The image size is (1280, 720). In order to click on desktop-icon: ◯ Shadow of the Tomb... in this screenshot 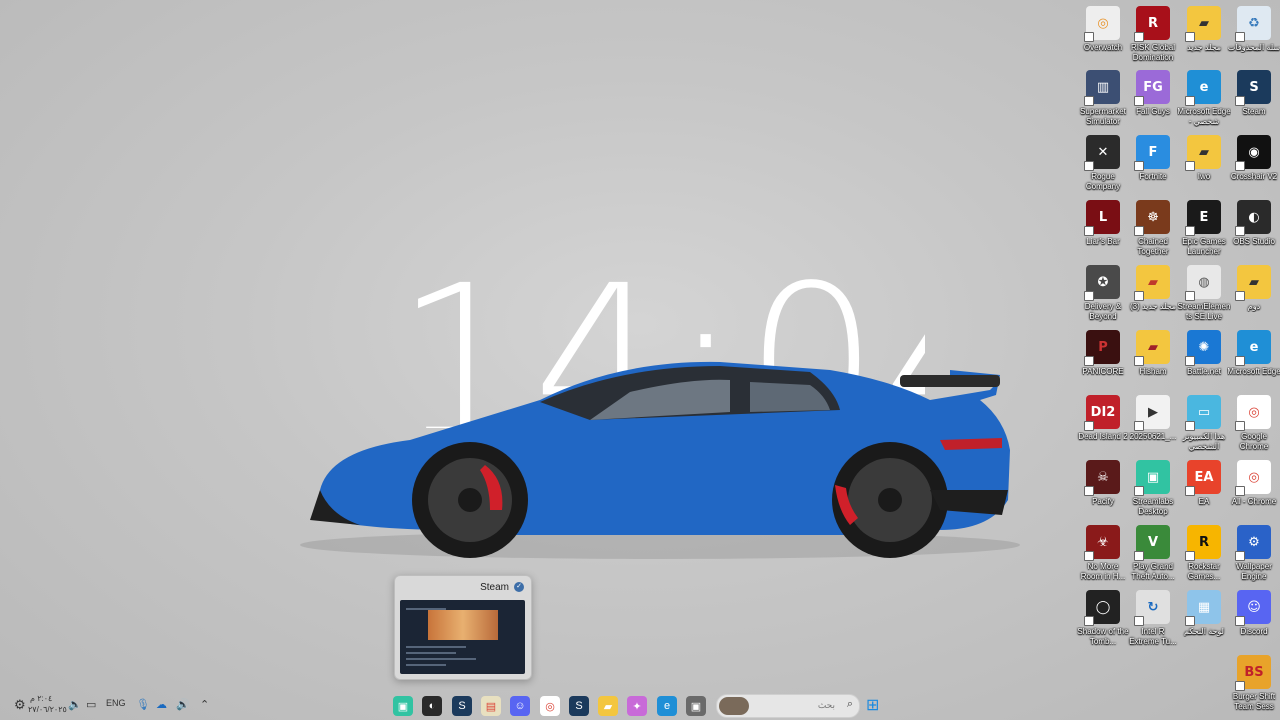, I will do `click(1103, 618)`.